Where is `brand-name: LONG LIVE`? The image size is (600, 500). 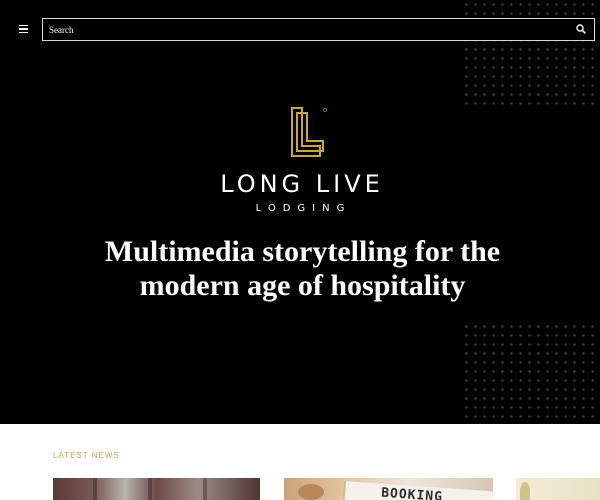
brand-name: LONG LIVE is located at coordinates (302, 184).